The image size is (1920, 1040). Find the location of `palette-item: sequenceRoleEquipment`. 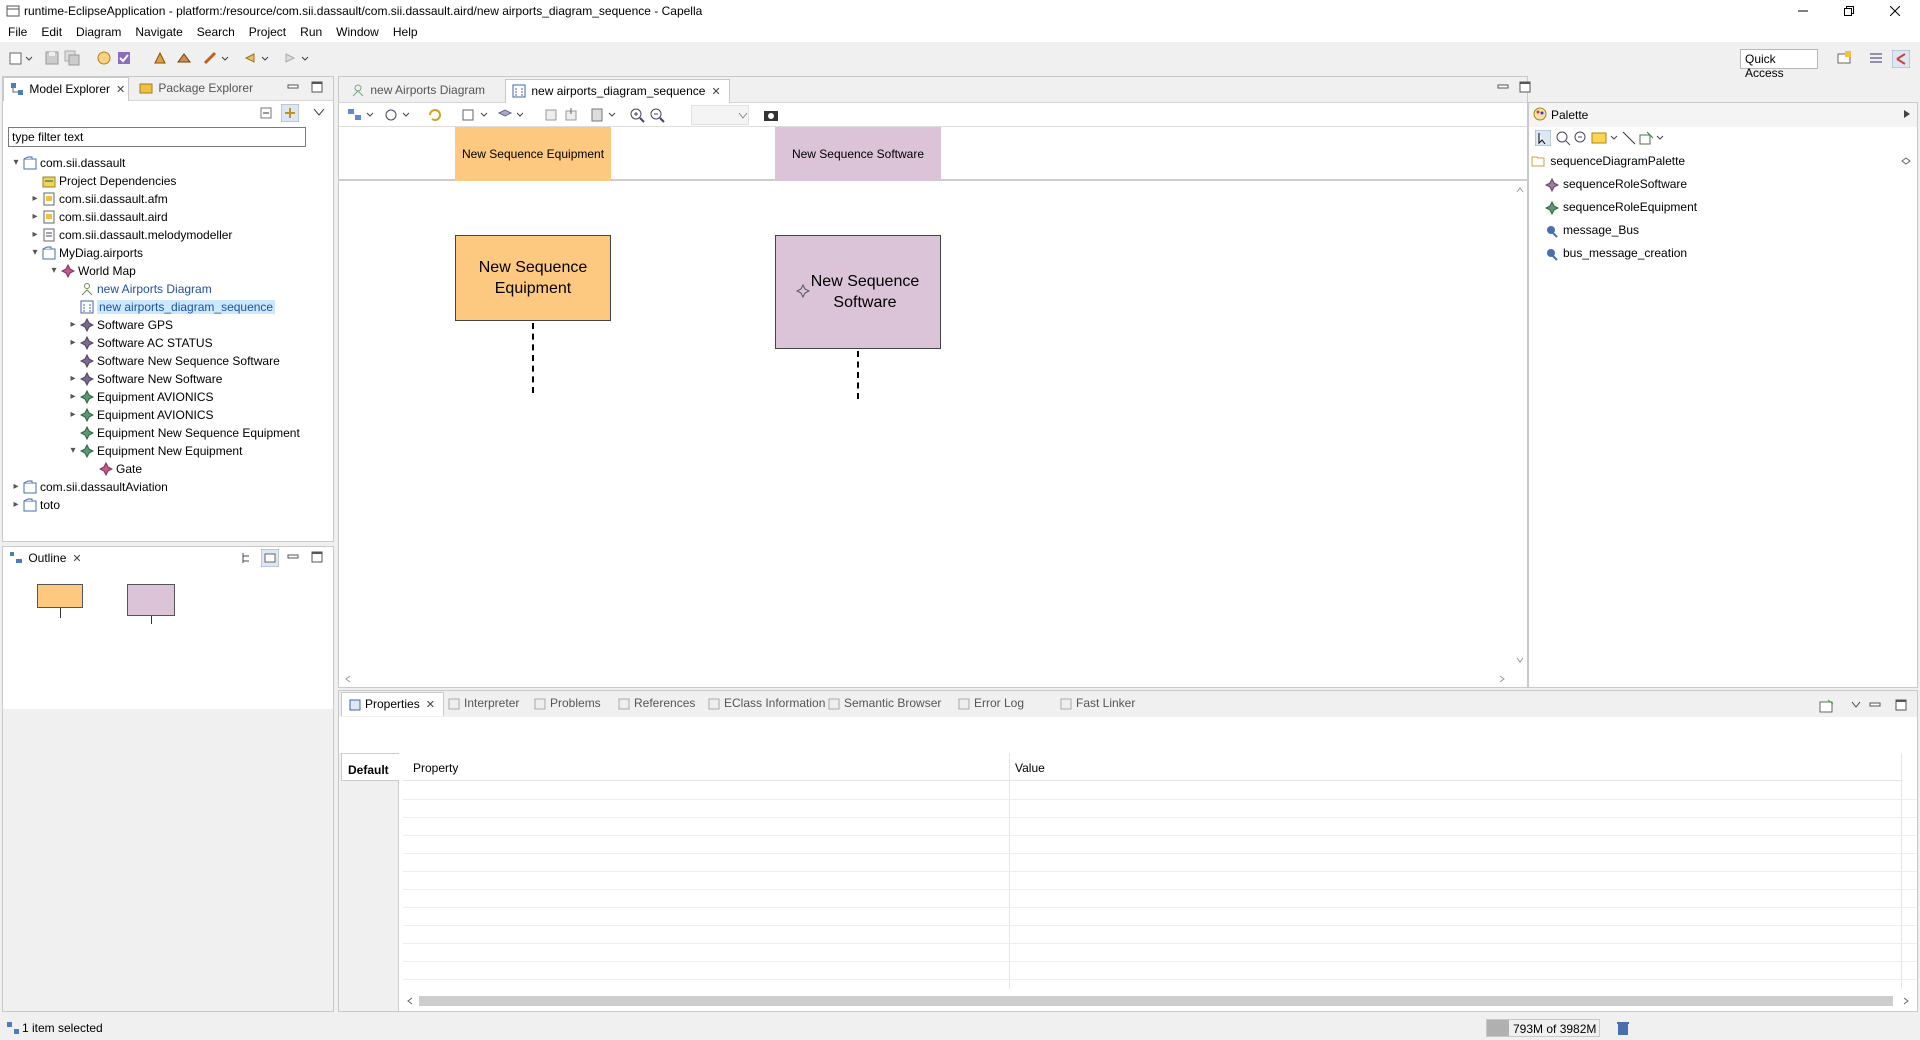

palette-item: sequenceRoleEquipment is located at coordinates (1621, 207).